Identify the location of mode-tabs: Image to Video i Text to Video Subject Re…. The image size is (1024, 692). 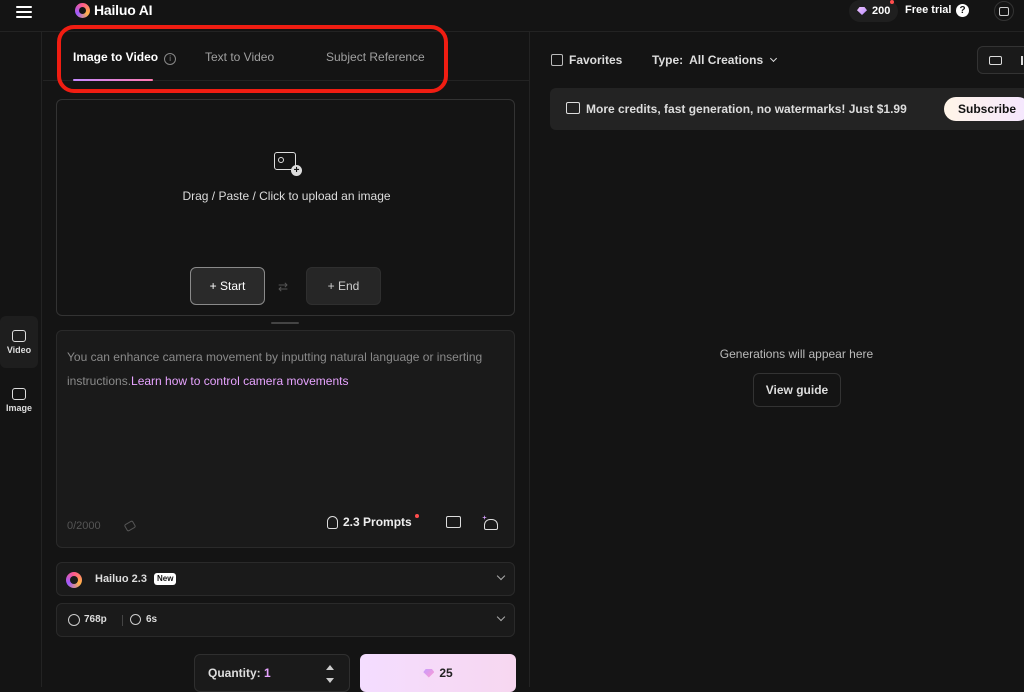
(286, 59).